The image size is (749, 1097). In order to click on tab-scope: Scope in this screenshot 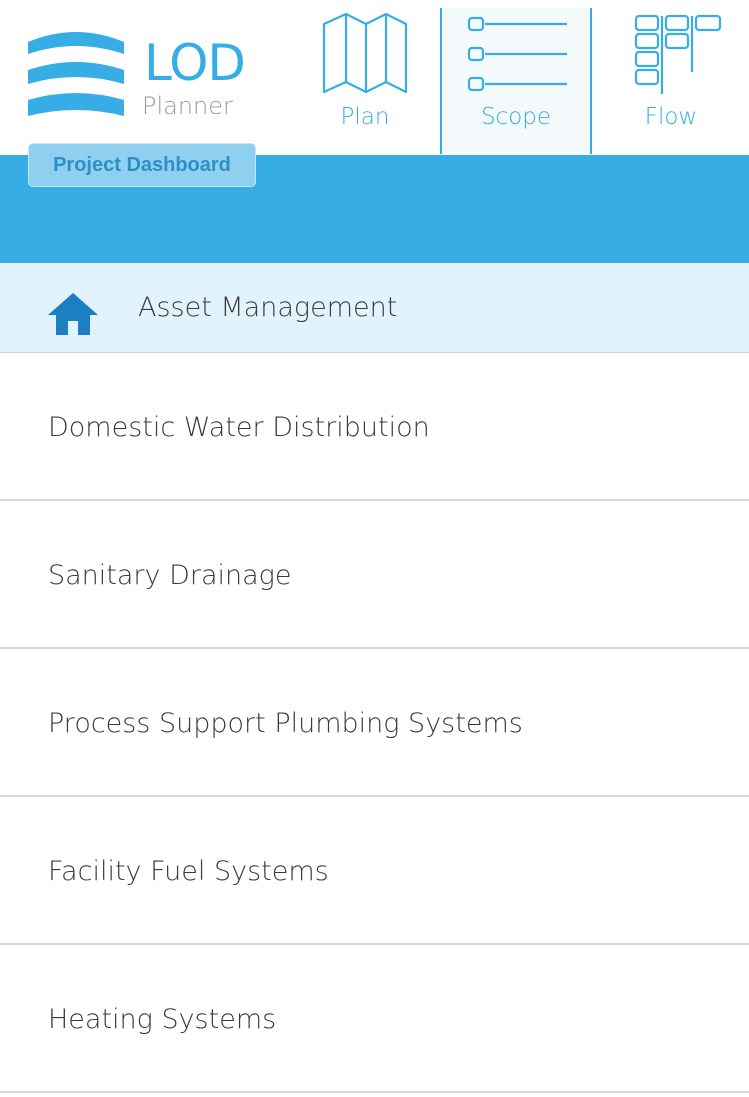, I will do `click(516, 81)`.